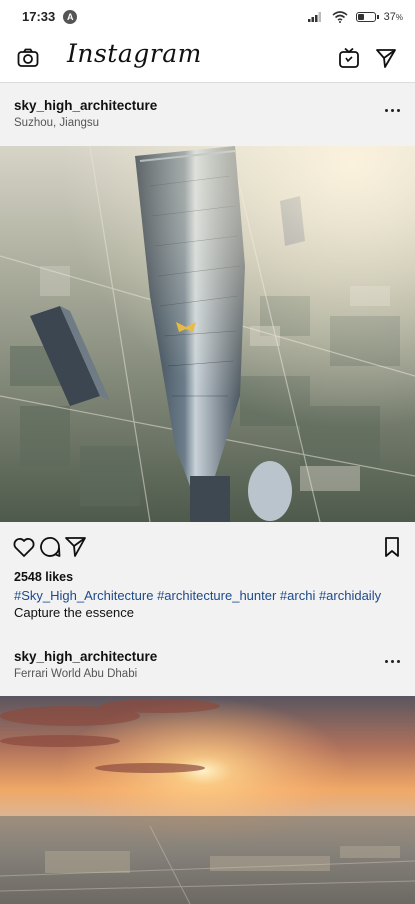 The height and width of the screenshot is (904, 415). What do you see at coordinates (399, 17) in the screenshot?
I see `battery-unit: %` at bounding box center [399, 17].